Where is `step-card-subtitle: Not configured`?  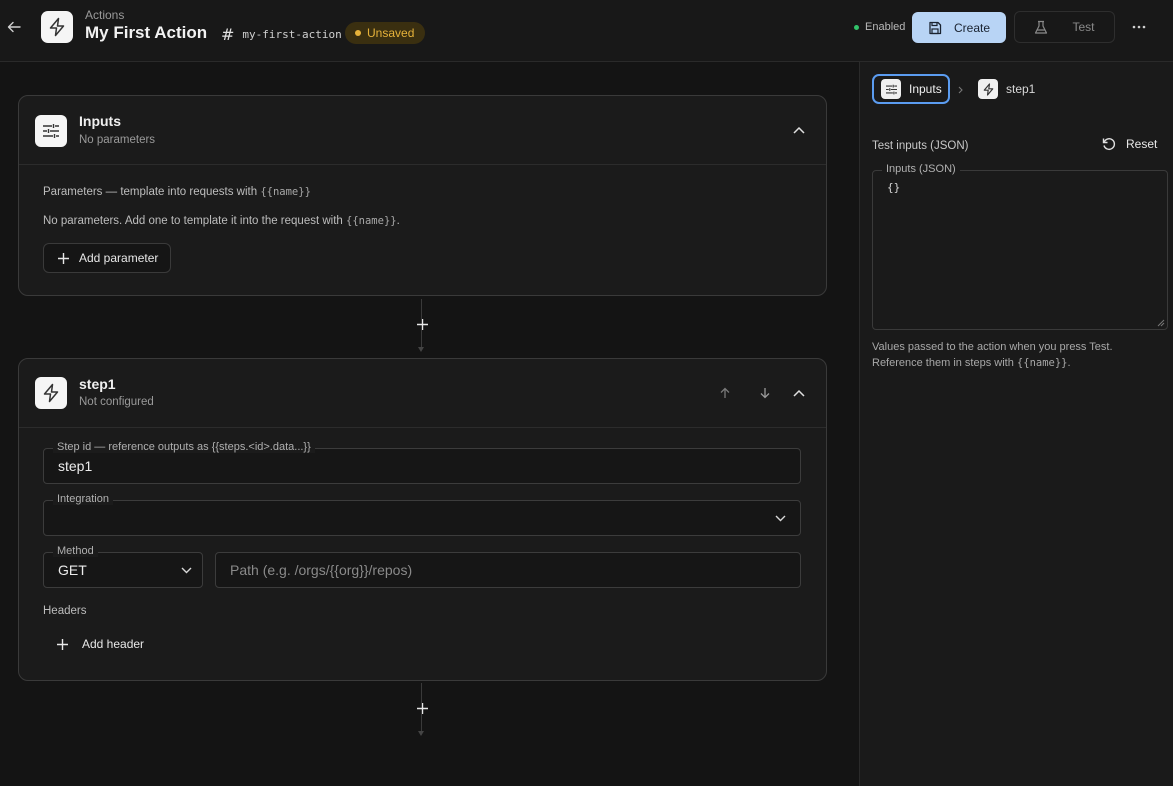
step-card-subtitle: Not configured is located at coordinates (116, 402).